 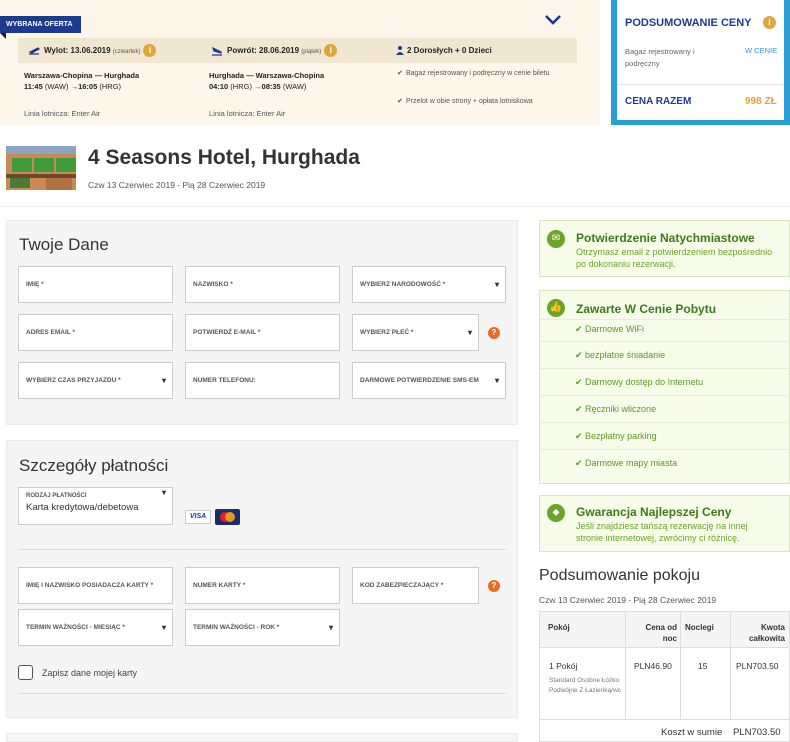 I want to click on payment-type-value: Karta kredytowa/debetowa, so click(x=82, y=507).